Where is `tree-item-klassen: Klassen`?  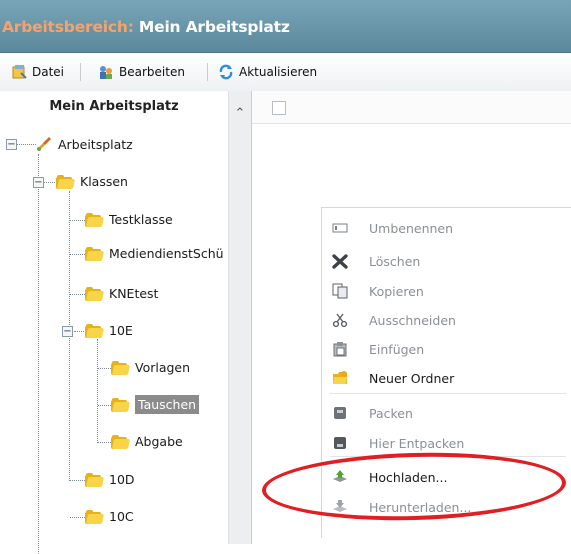
tree-item-klassen: Klassen is located at coordinates (92, 181).